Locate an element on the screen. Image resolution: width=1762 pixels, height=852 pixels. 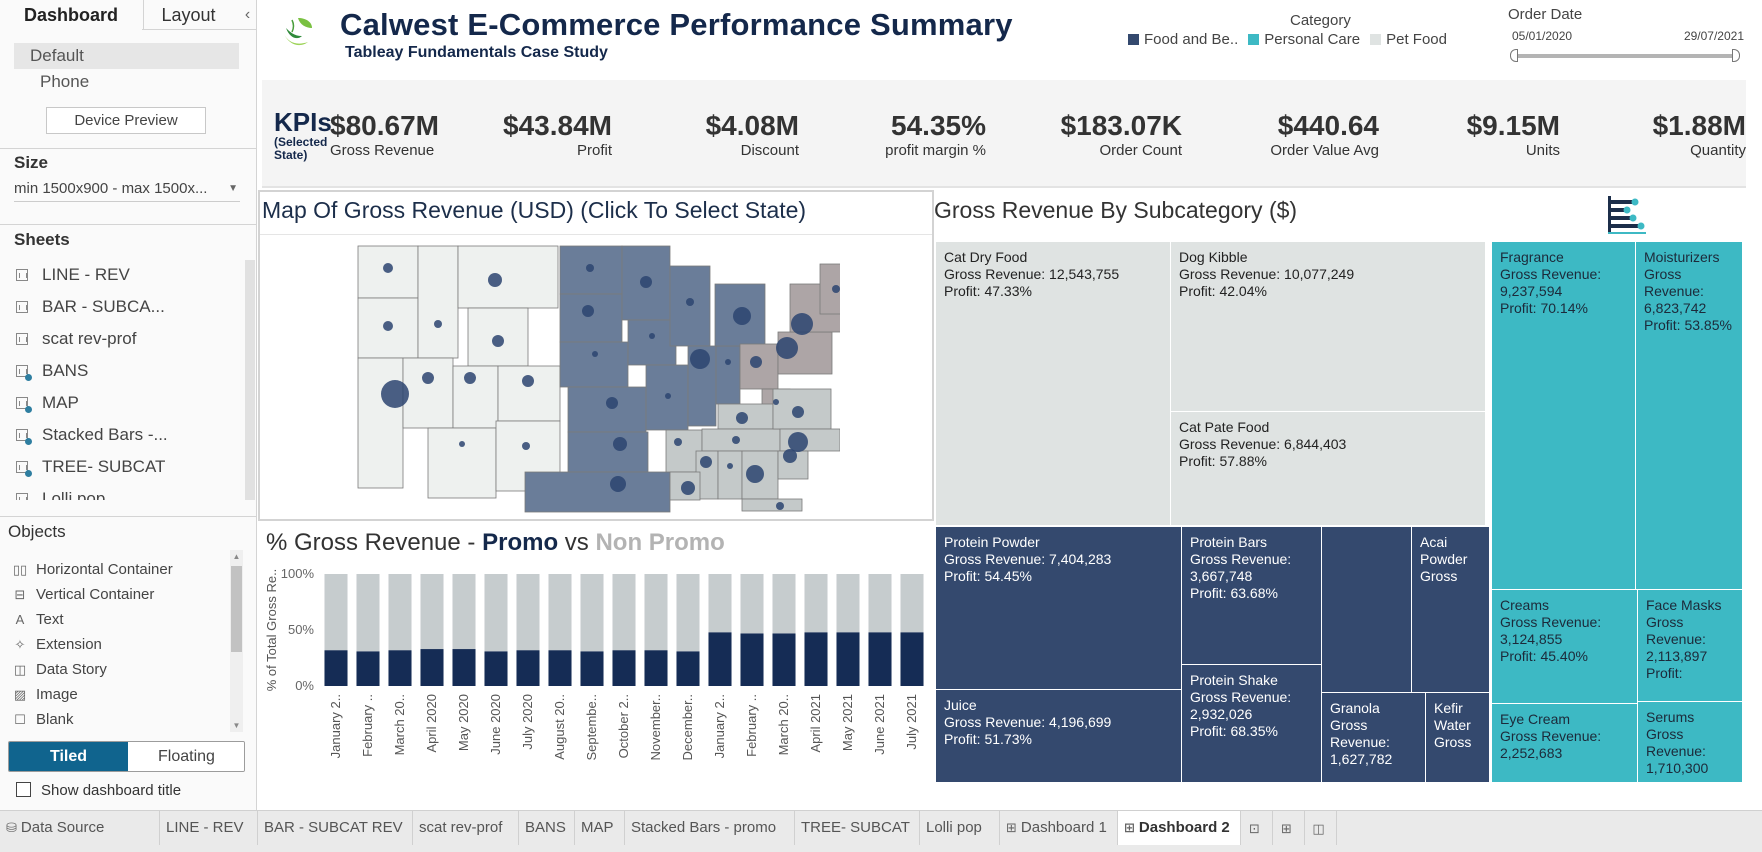
sheet-item: scat rev-prof is located at coordinates (76, 339).